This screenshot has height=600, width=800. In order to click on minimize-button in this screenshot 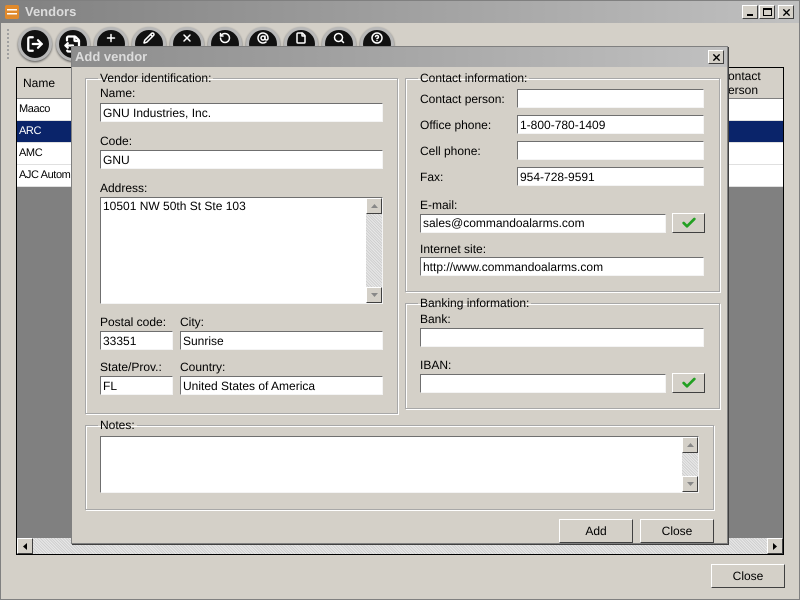, I will do `click(750, 12)`.